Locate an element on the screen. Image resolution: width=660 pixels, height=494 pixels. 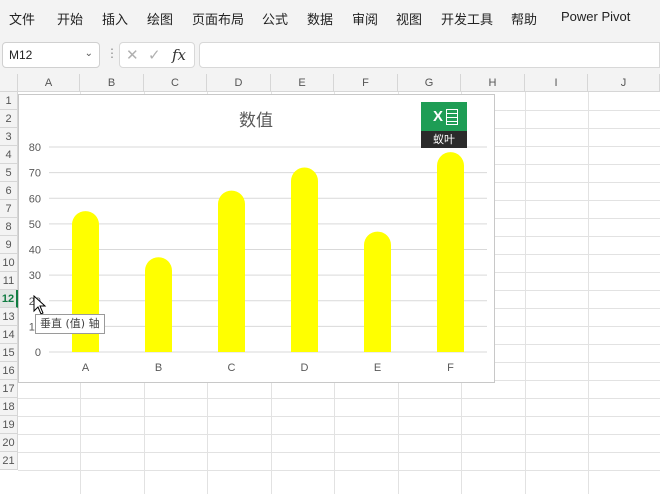
column-header: C is located at coordinates (175, 83).